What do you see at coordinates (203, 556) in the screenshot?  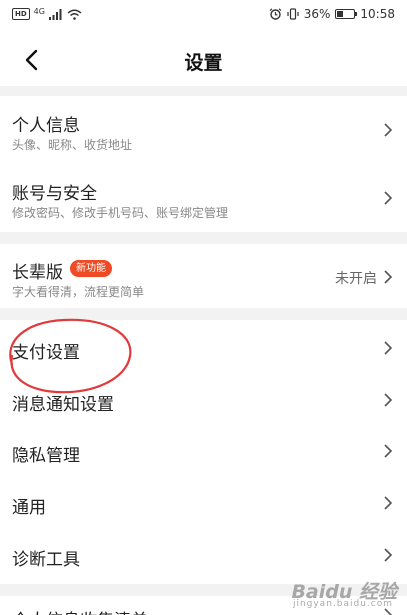 I see `settings-row-diagnostics: 诊断工具` at bounding box center [203, 556].